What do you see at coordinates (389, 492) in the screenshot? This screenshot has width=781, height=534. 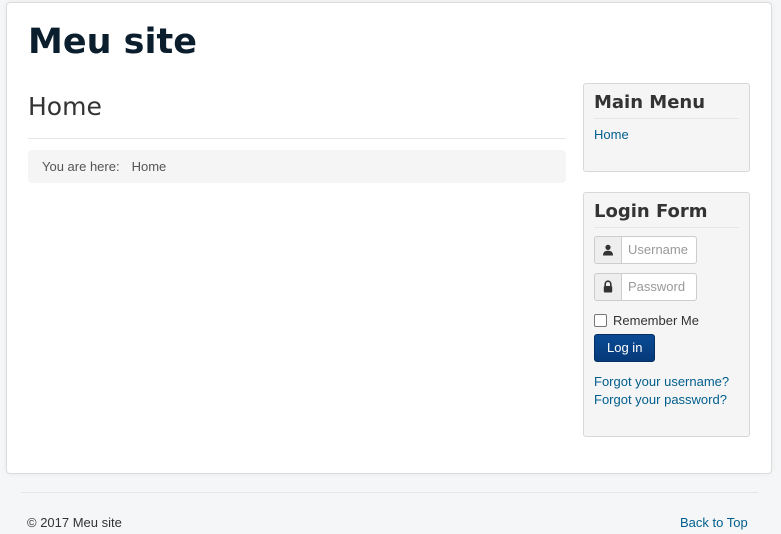 I see `footer-divider` at bounding box center [389, 492].